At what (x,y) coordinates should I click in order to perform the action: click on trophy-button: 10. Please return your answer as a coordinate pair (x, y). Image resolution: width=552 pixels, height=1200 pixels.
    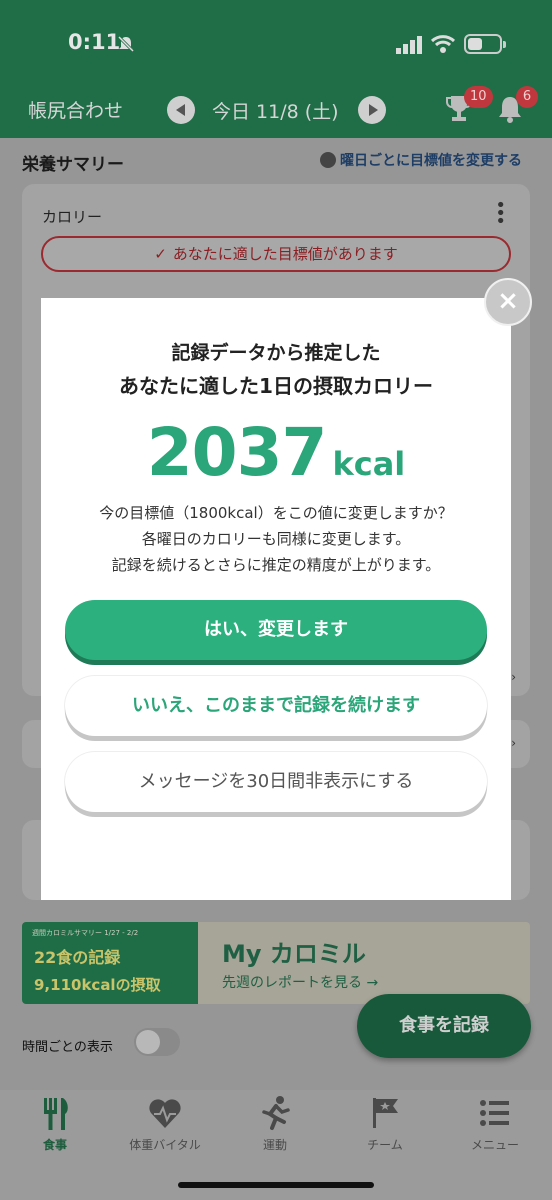
    Looking at the image, I should click on (469, 107).